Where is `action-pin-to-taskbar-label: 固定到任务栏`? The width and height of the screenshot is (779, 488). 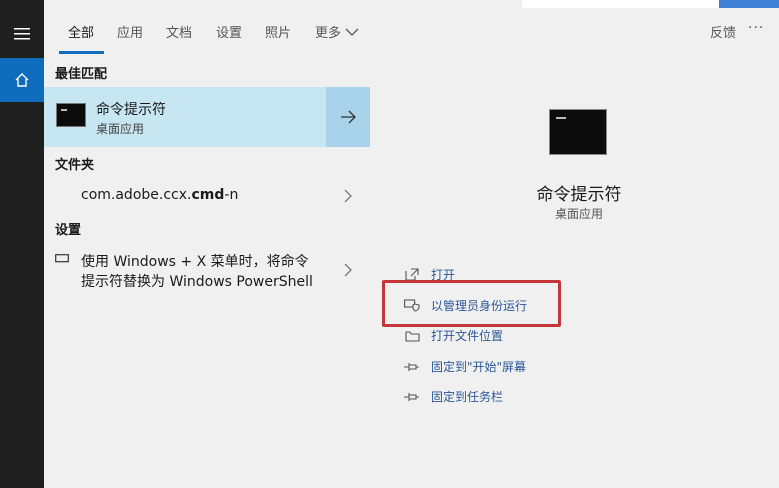 action-pin-to-taskbar-label: 固定到任务栏 is located at coordinates (467, 397).